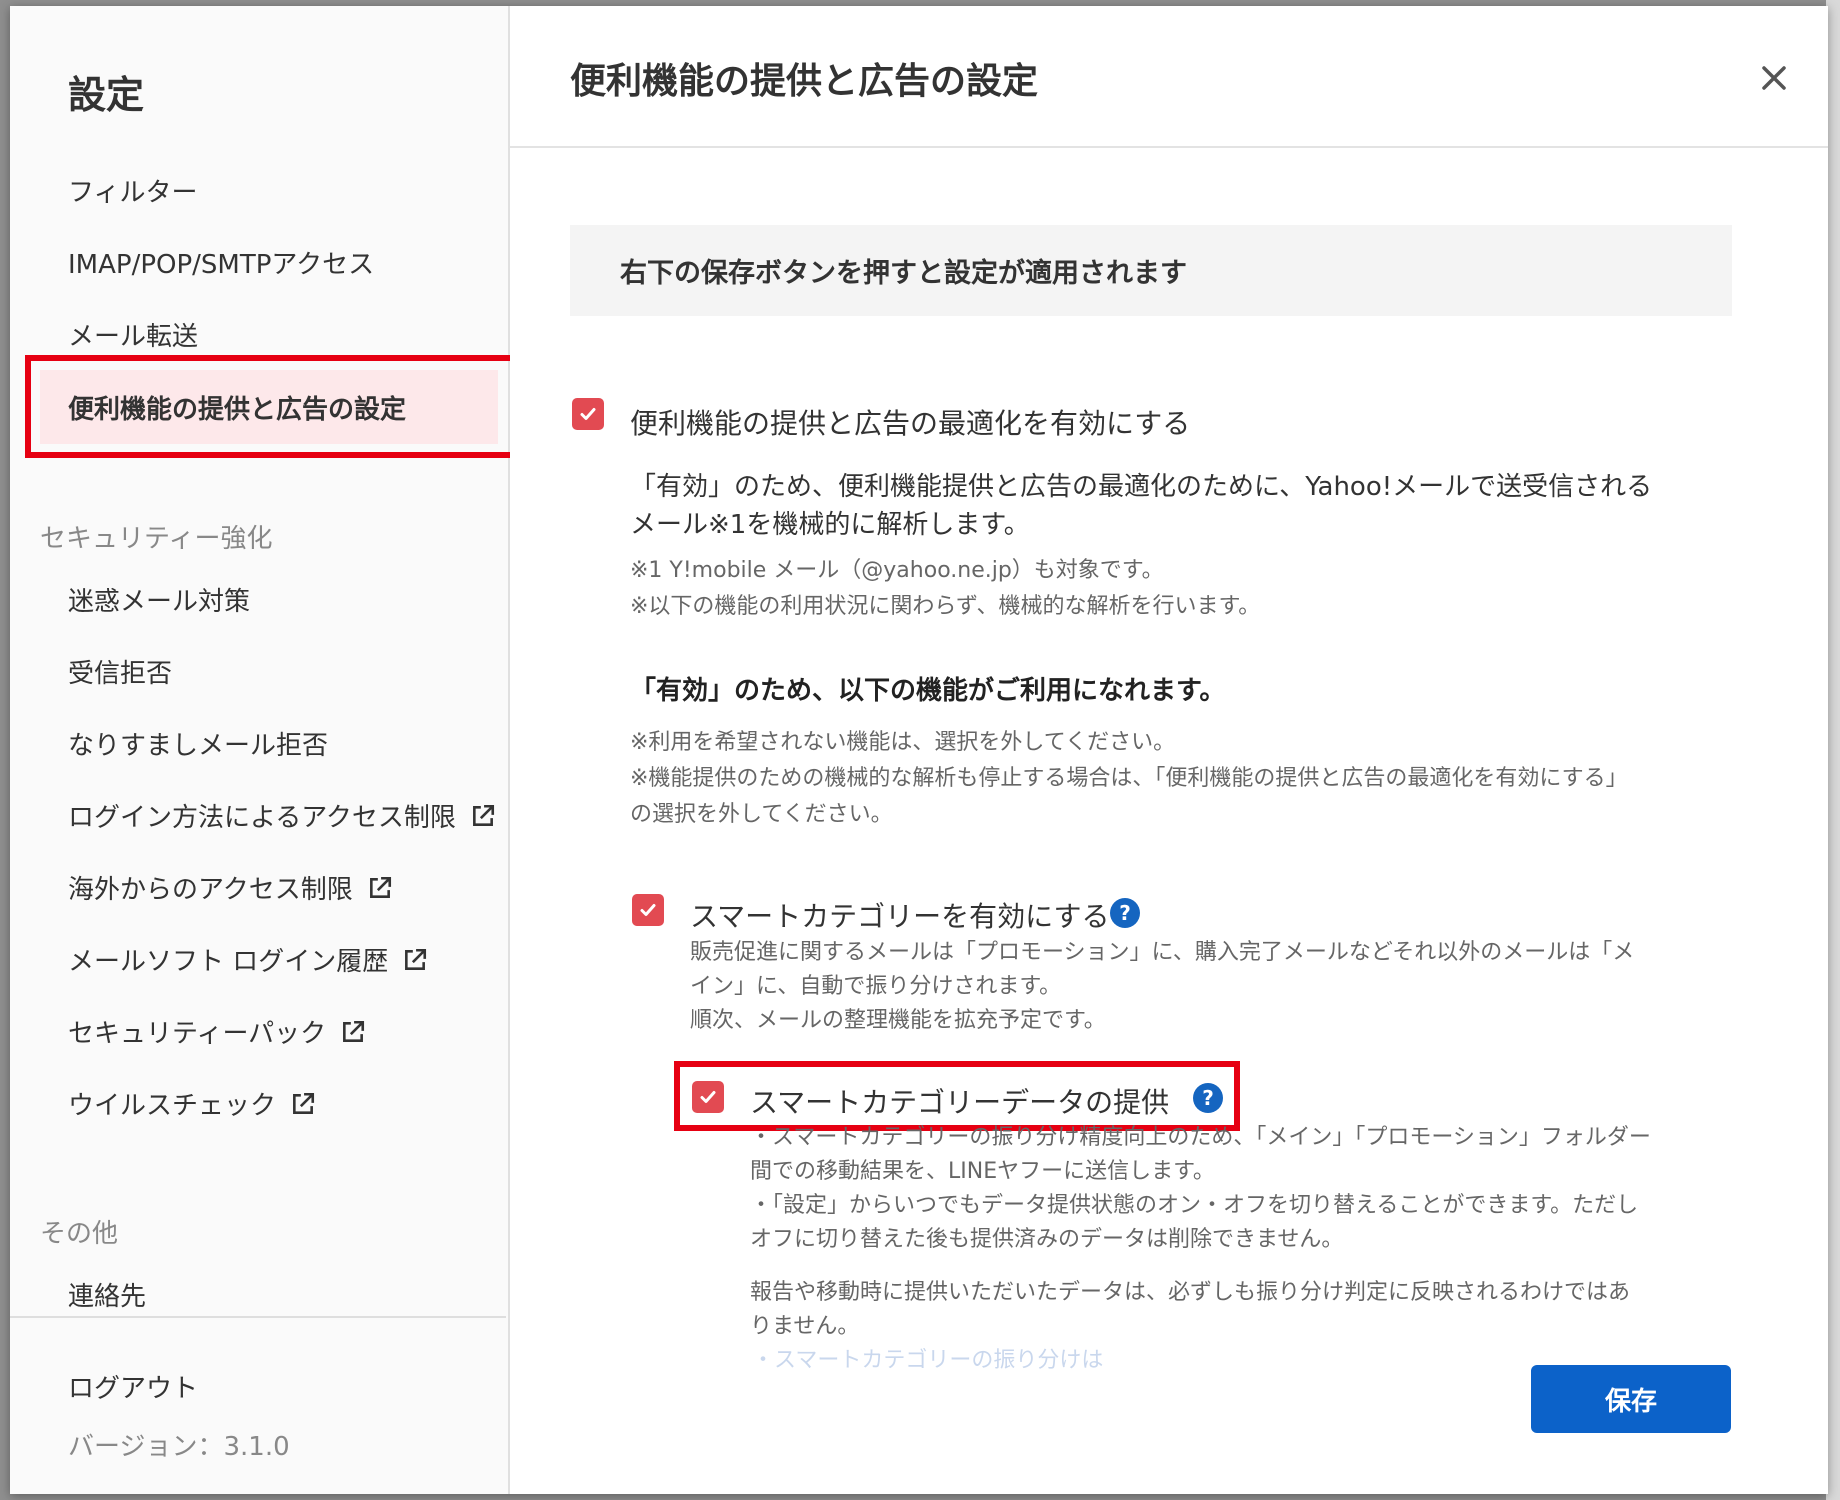 The height and width of the screenshot is (1500, 1840). Describe the element at coordinates (898, 1020) in the screenshot. I see `smart-category-desc-3: 順次、メールの整理機能を拡充予定です。` at that location.